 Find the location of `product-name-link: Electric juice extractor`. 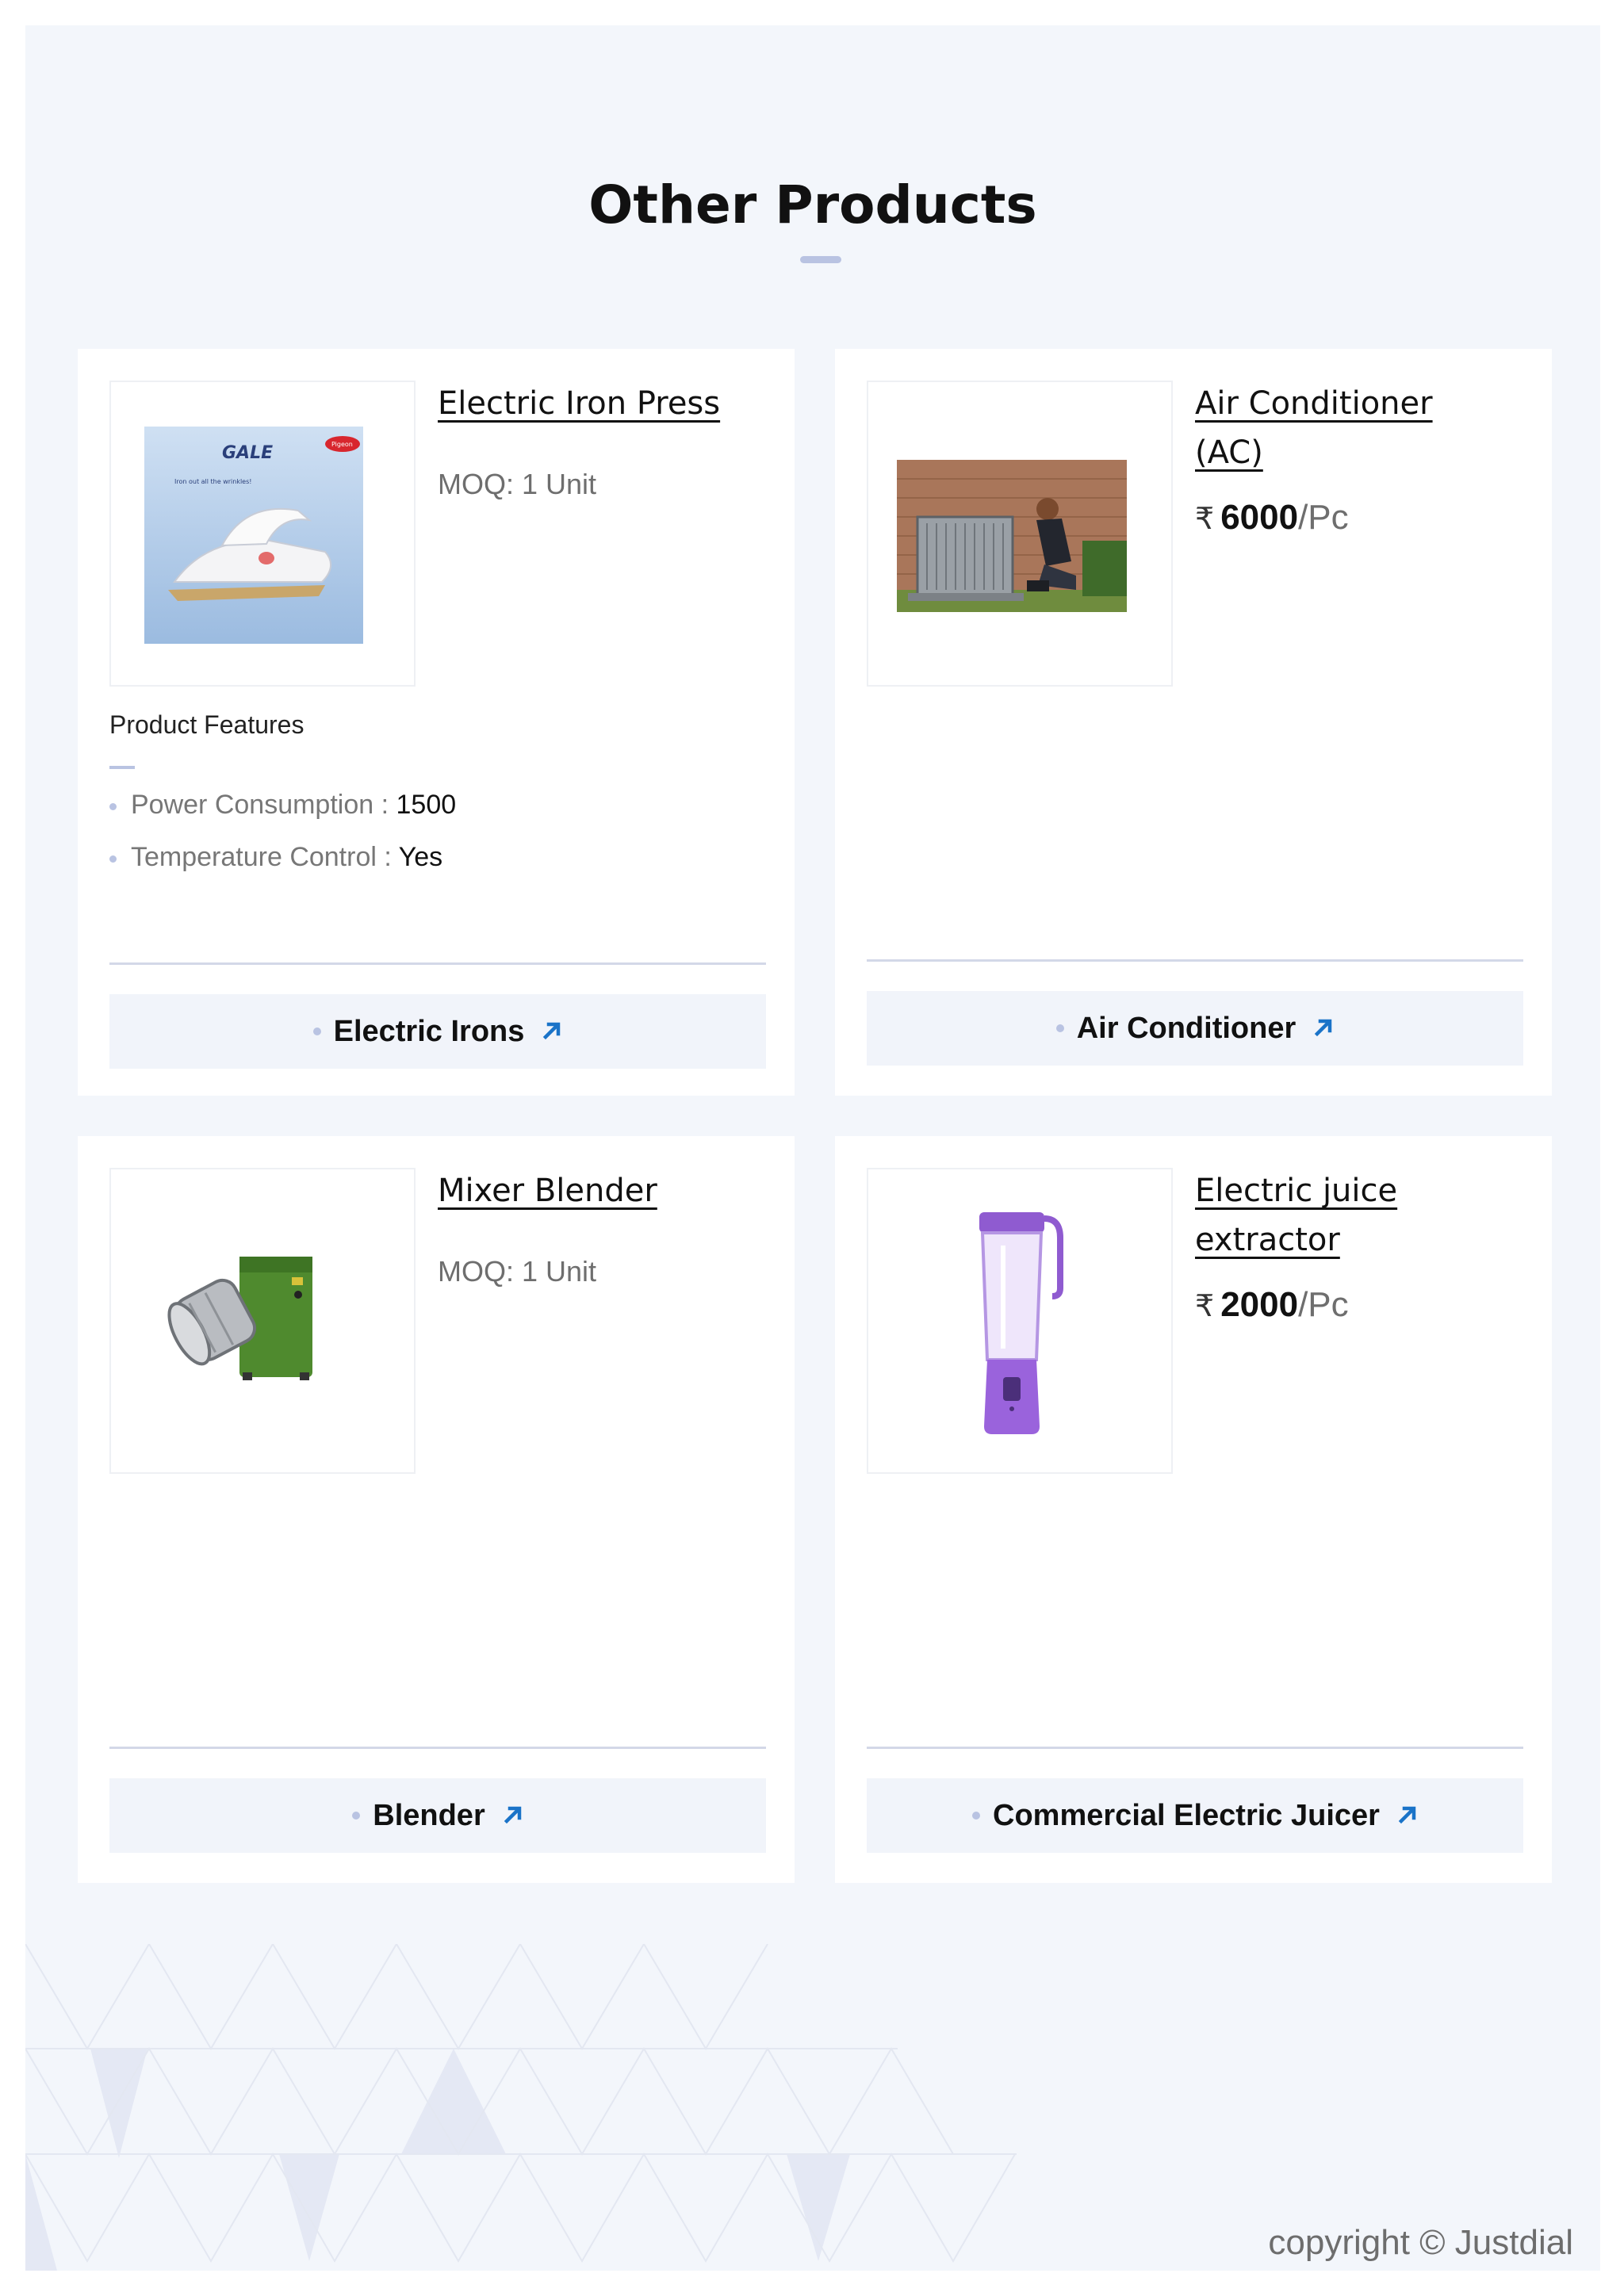

product-name-link: Electric juice extractor is located at coordinates (1345, 1215).